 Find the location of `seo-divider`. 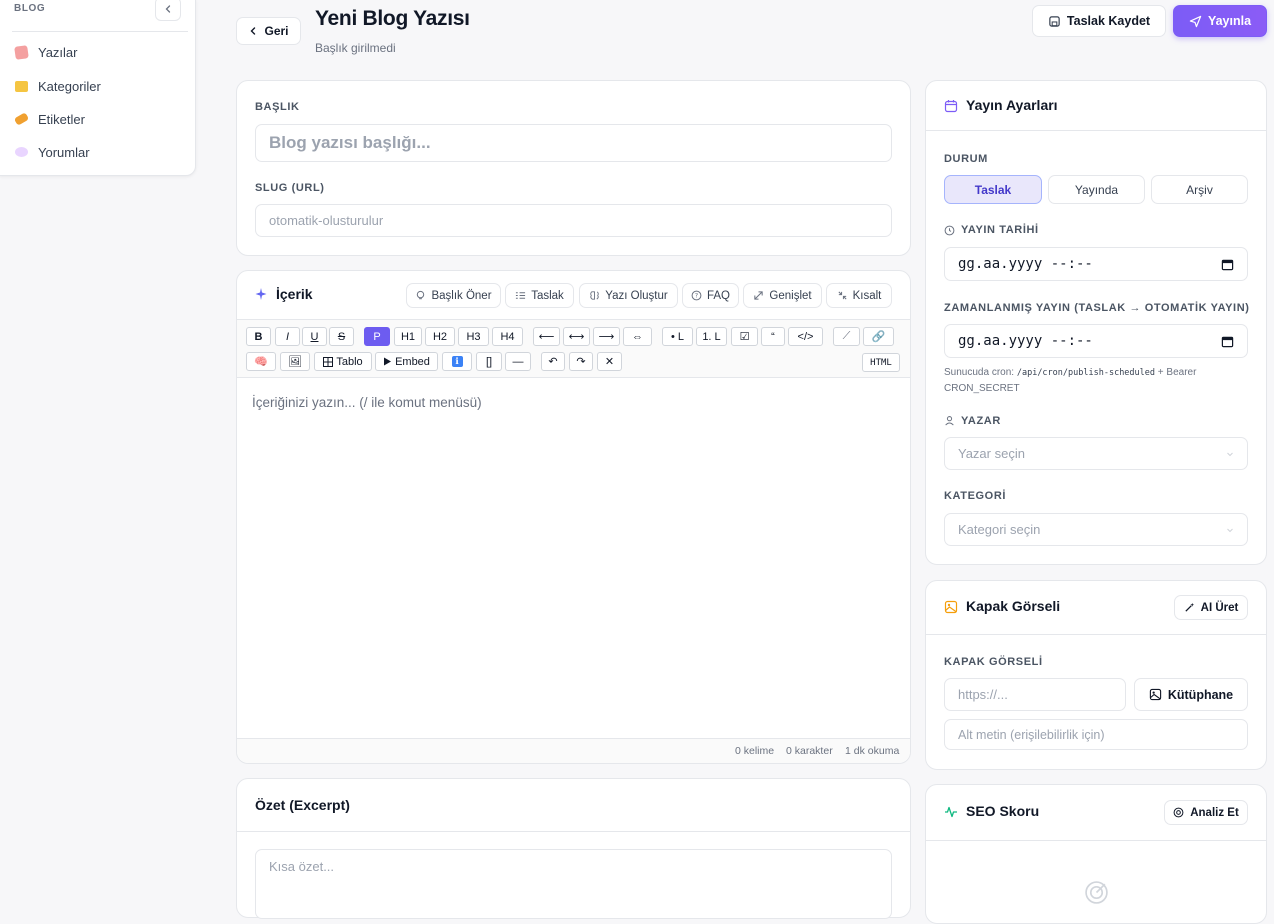

seo-divider is located at coordinates (1096, 840).